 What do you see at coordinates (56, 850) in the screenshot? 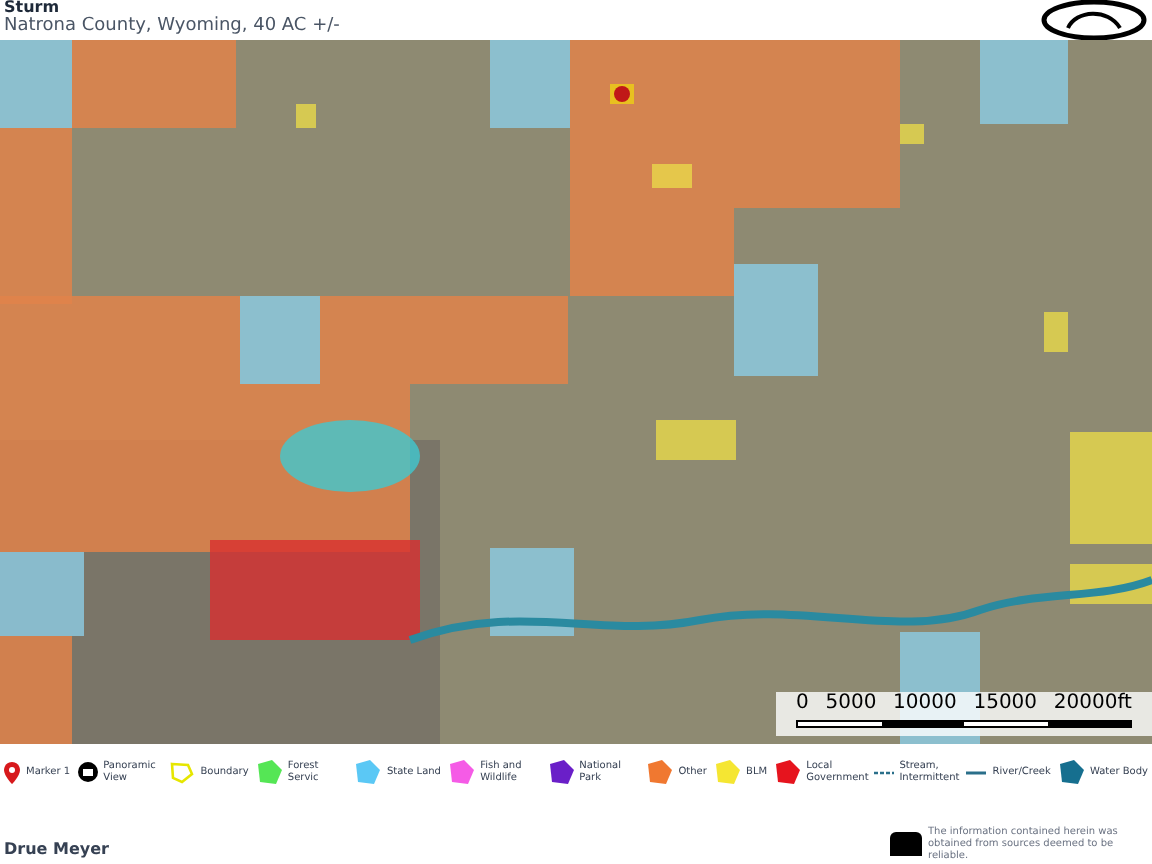
I see `agent-name: Drue Meyer` at bounding box center [56, 850].